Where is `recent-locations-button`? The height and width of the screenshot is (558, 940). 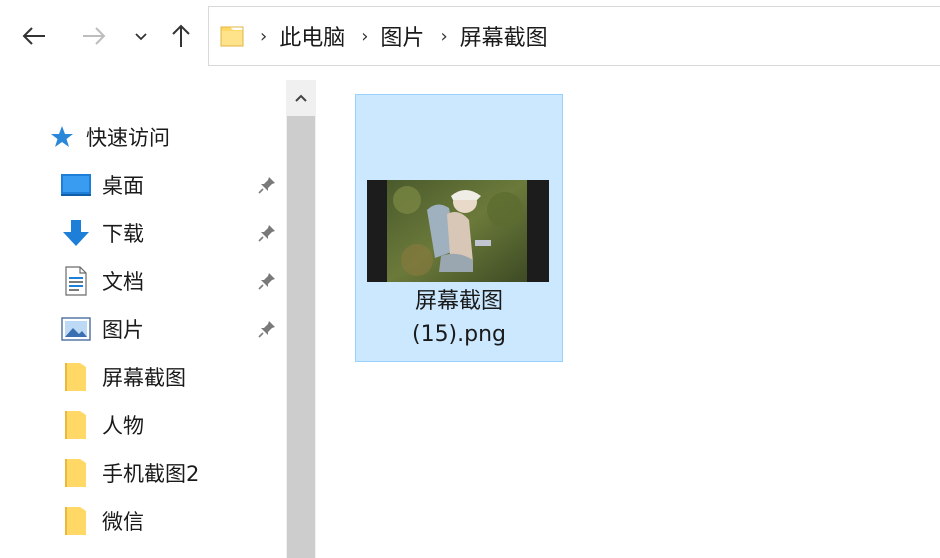 recent-locations-button is located at coordinates (141, 36).